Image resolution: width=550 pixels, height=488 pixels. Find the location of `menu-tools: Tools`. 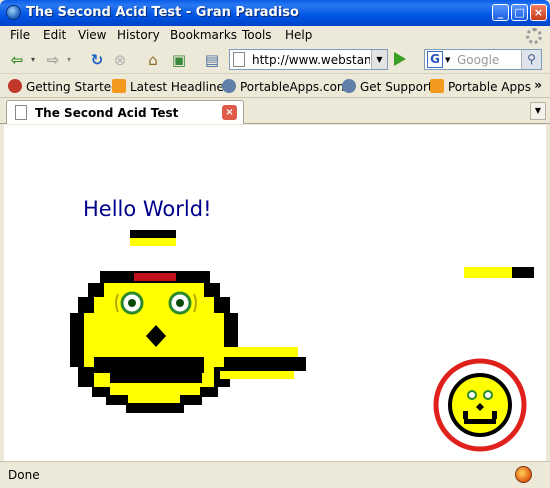

menu-tools: Tools is located at coordinates (257, 35).